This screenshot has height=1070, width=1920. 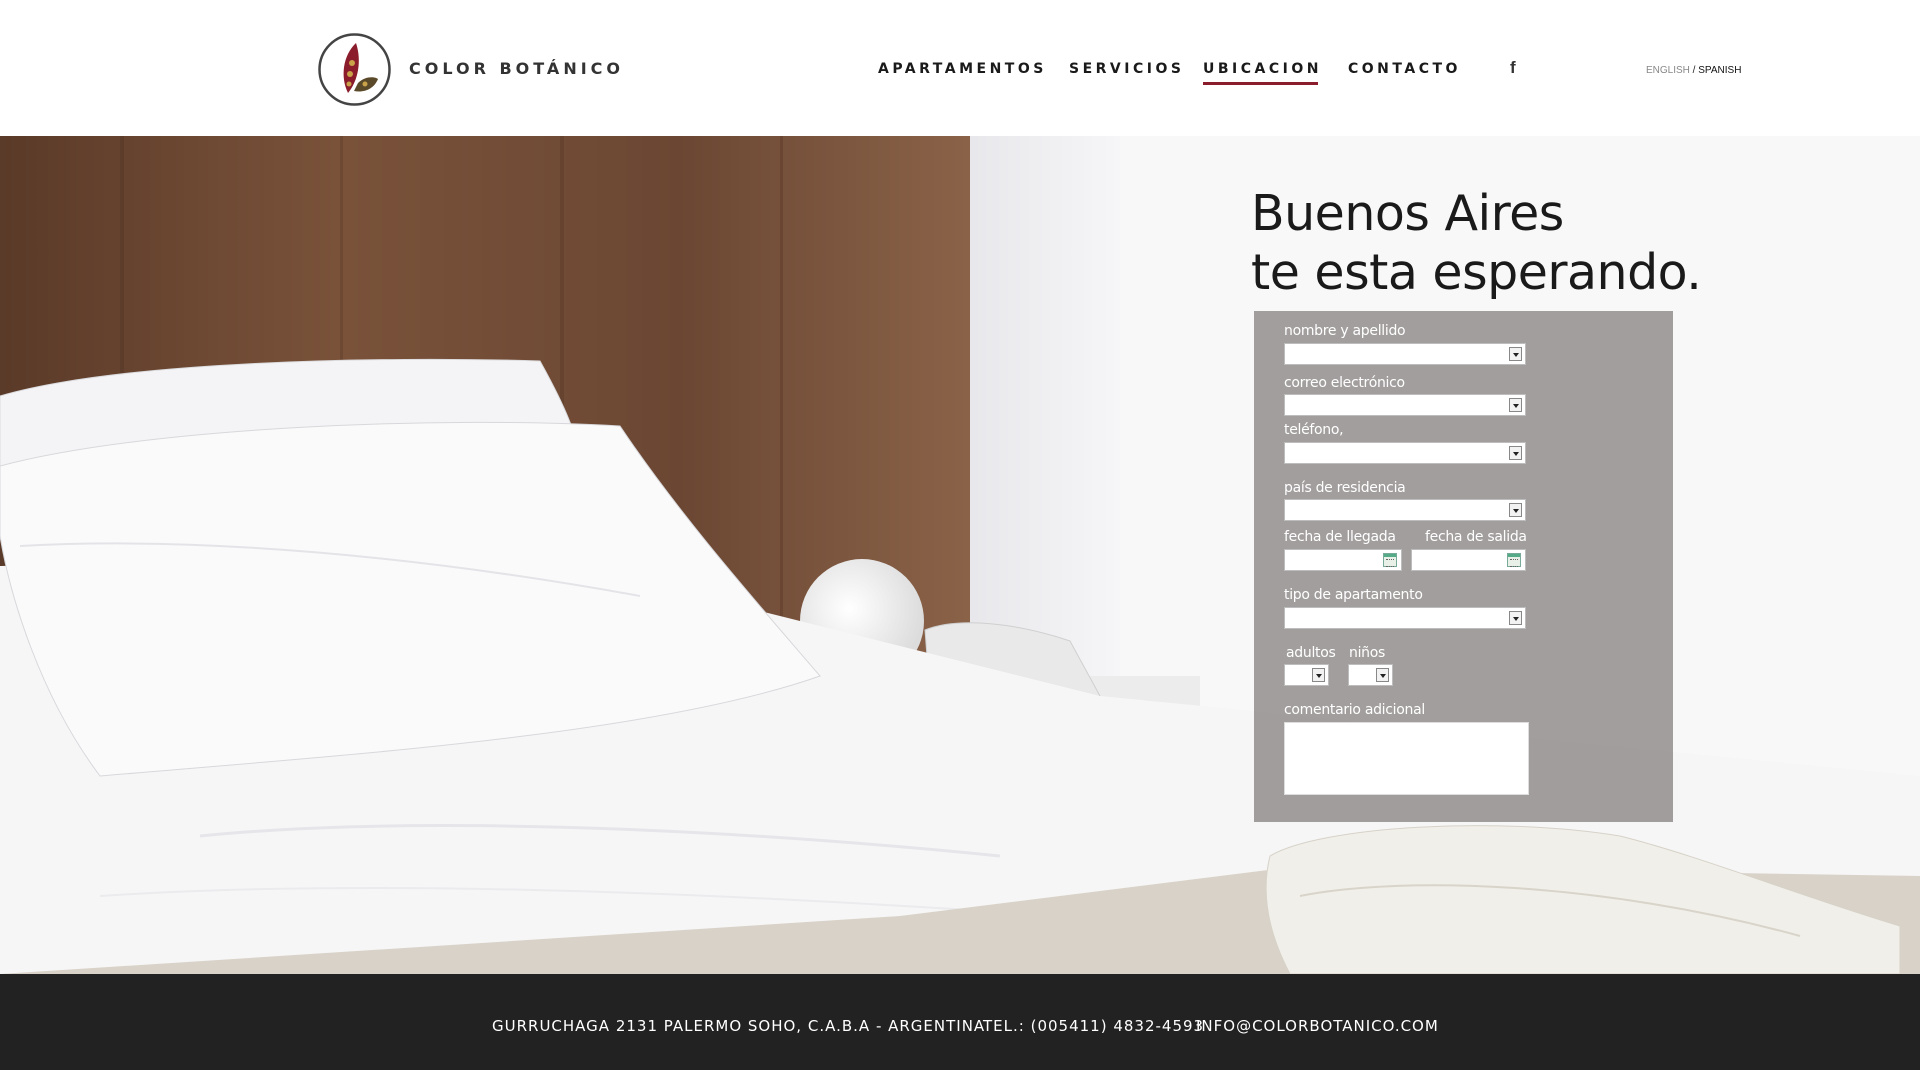 What do you see at coordinates (1262, 73) in the screenshot?
I see `nav-item-ubicacion: UBICACION` at bounding box center [1262, 73].